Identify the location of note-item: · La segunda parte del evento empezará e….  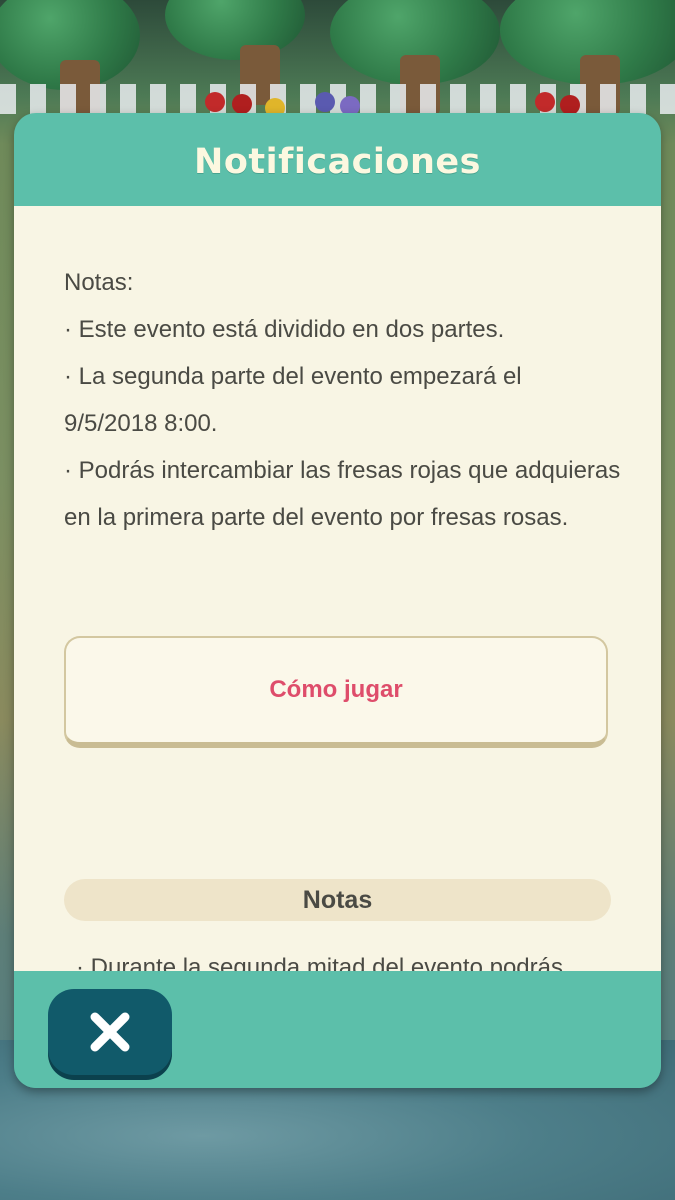
(293, 400).